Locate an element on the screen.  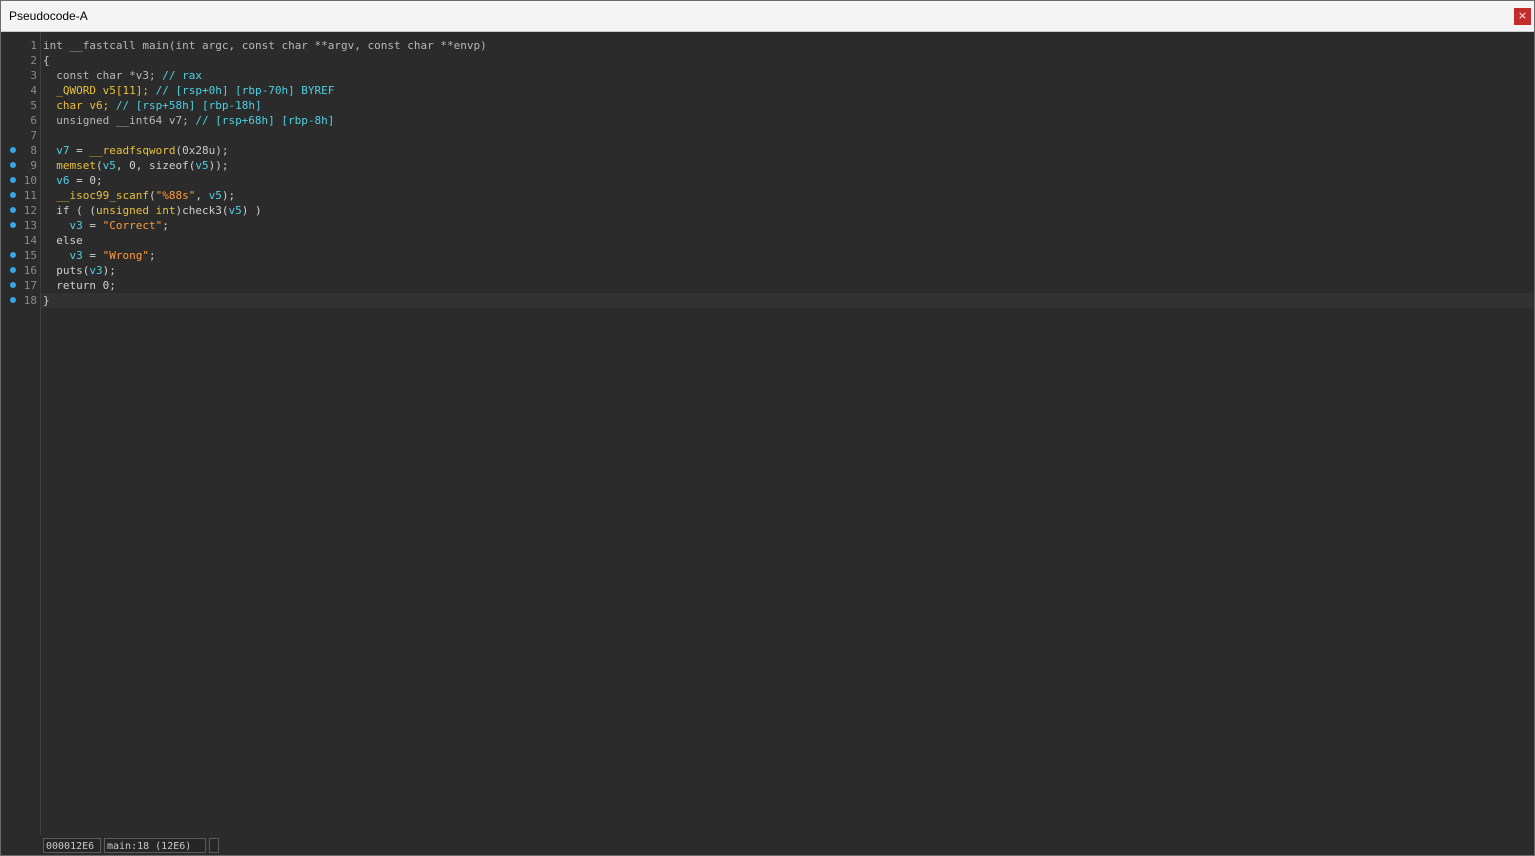
code-token: const char *v3; is located at coordinates (106, 75).